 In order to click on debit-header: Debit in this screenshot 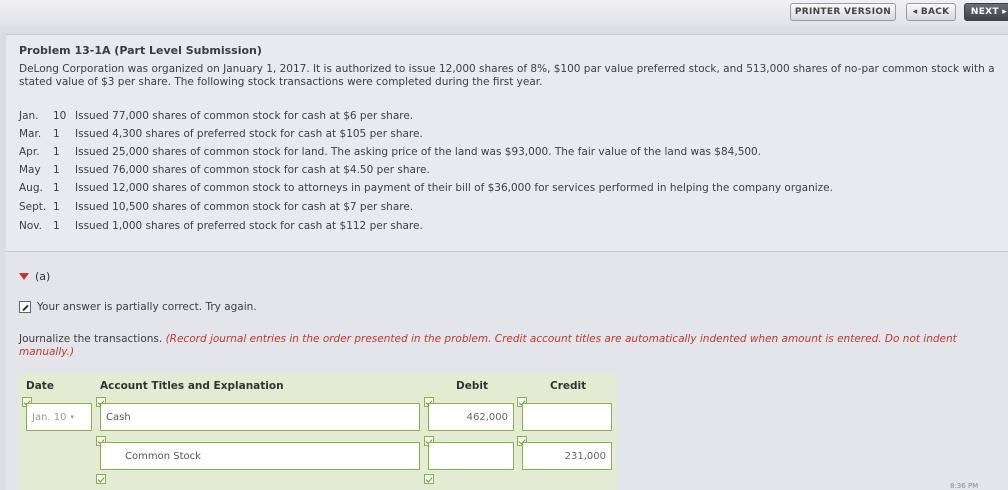, I will do `click(472, 386)`.